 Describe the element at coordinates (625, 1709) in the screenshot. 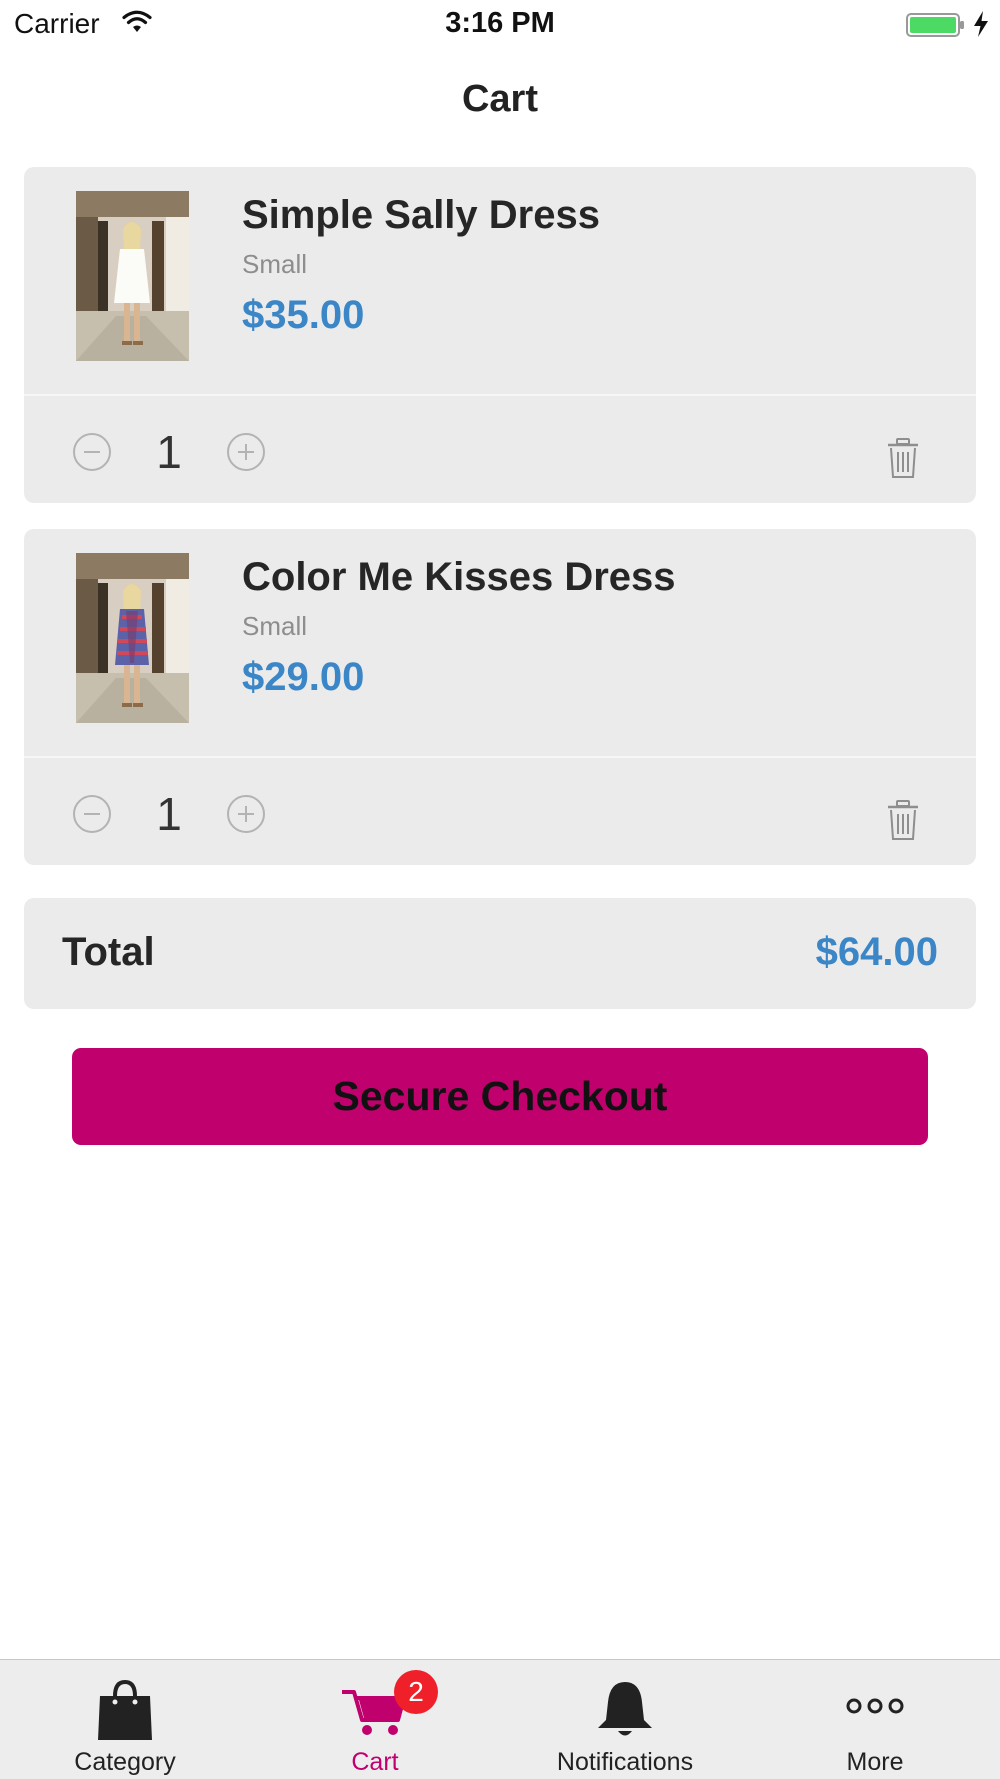

I see `bell-icon` at that location.